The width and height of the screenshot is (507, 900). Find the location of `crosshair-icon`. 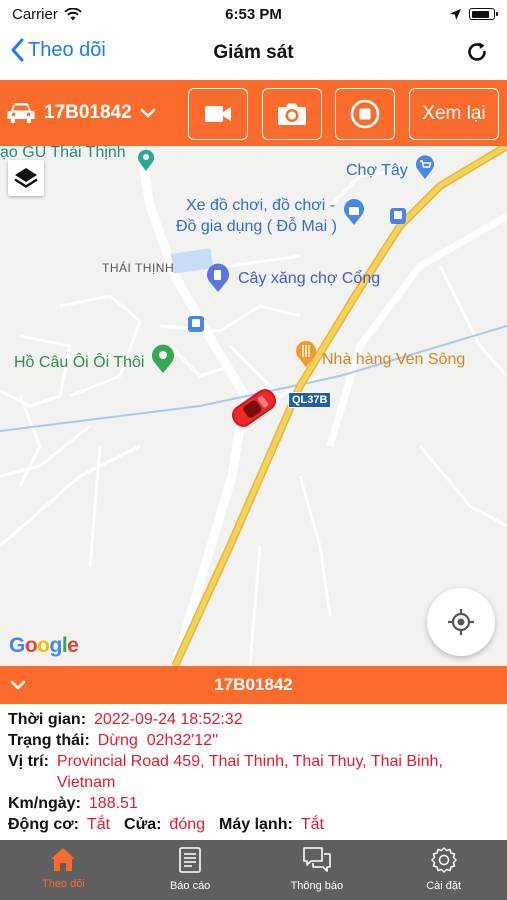

crosshair-icon is located at coordinates (461, 622).